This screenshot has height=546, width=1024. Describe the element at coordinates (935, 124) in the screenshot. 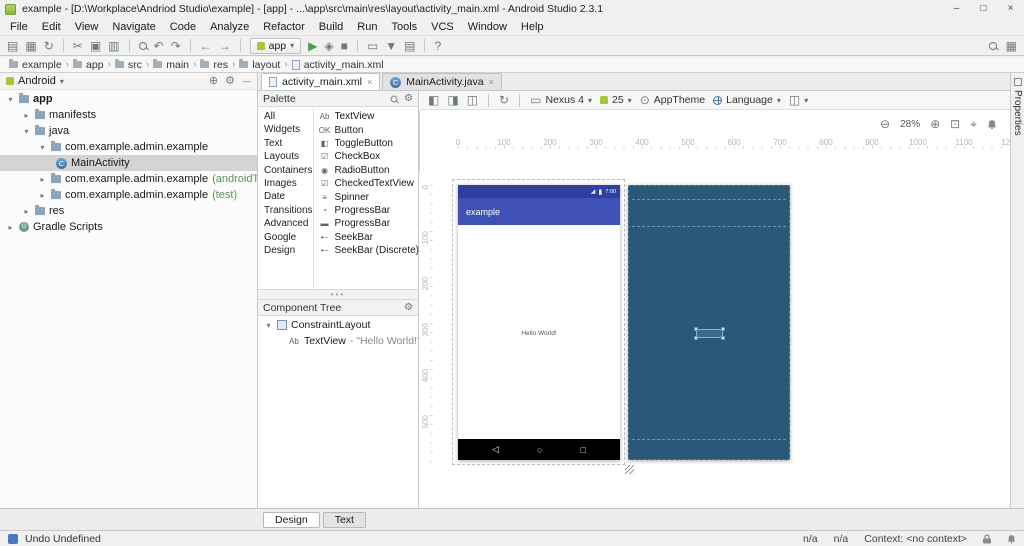

I see `zoom-in-icon` at that location.